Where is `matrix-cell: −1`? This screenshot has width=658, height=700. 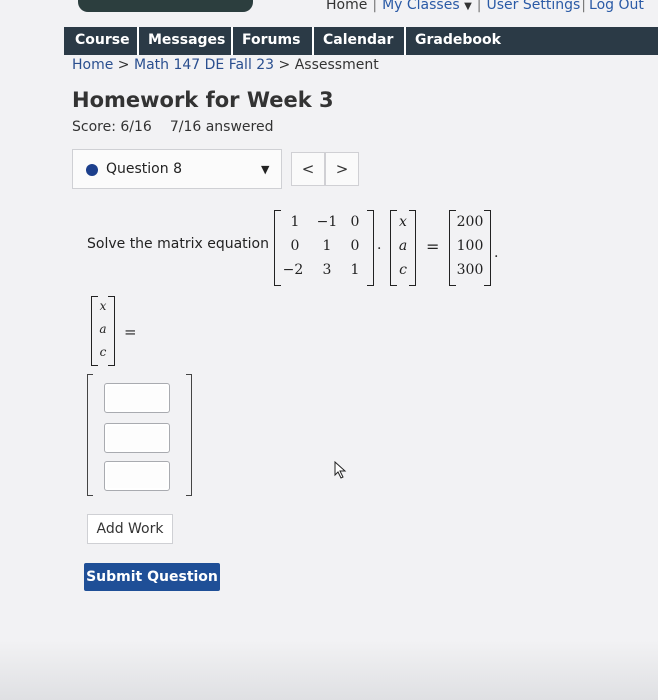 matrix-cell: −1 is located at coordinates (327, 222).